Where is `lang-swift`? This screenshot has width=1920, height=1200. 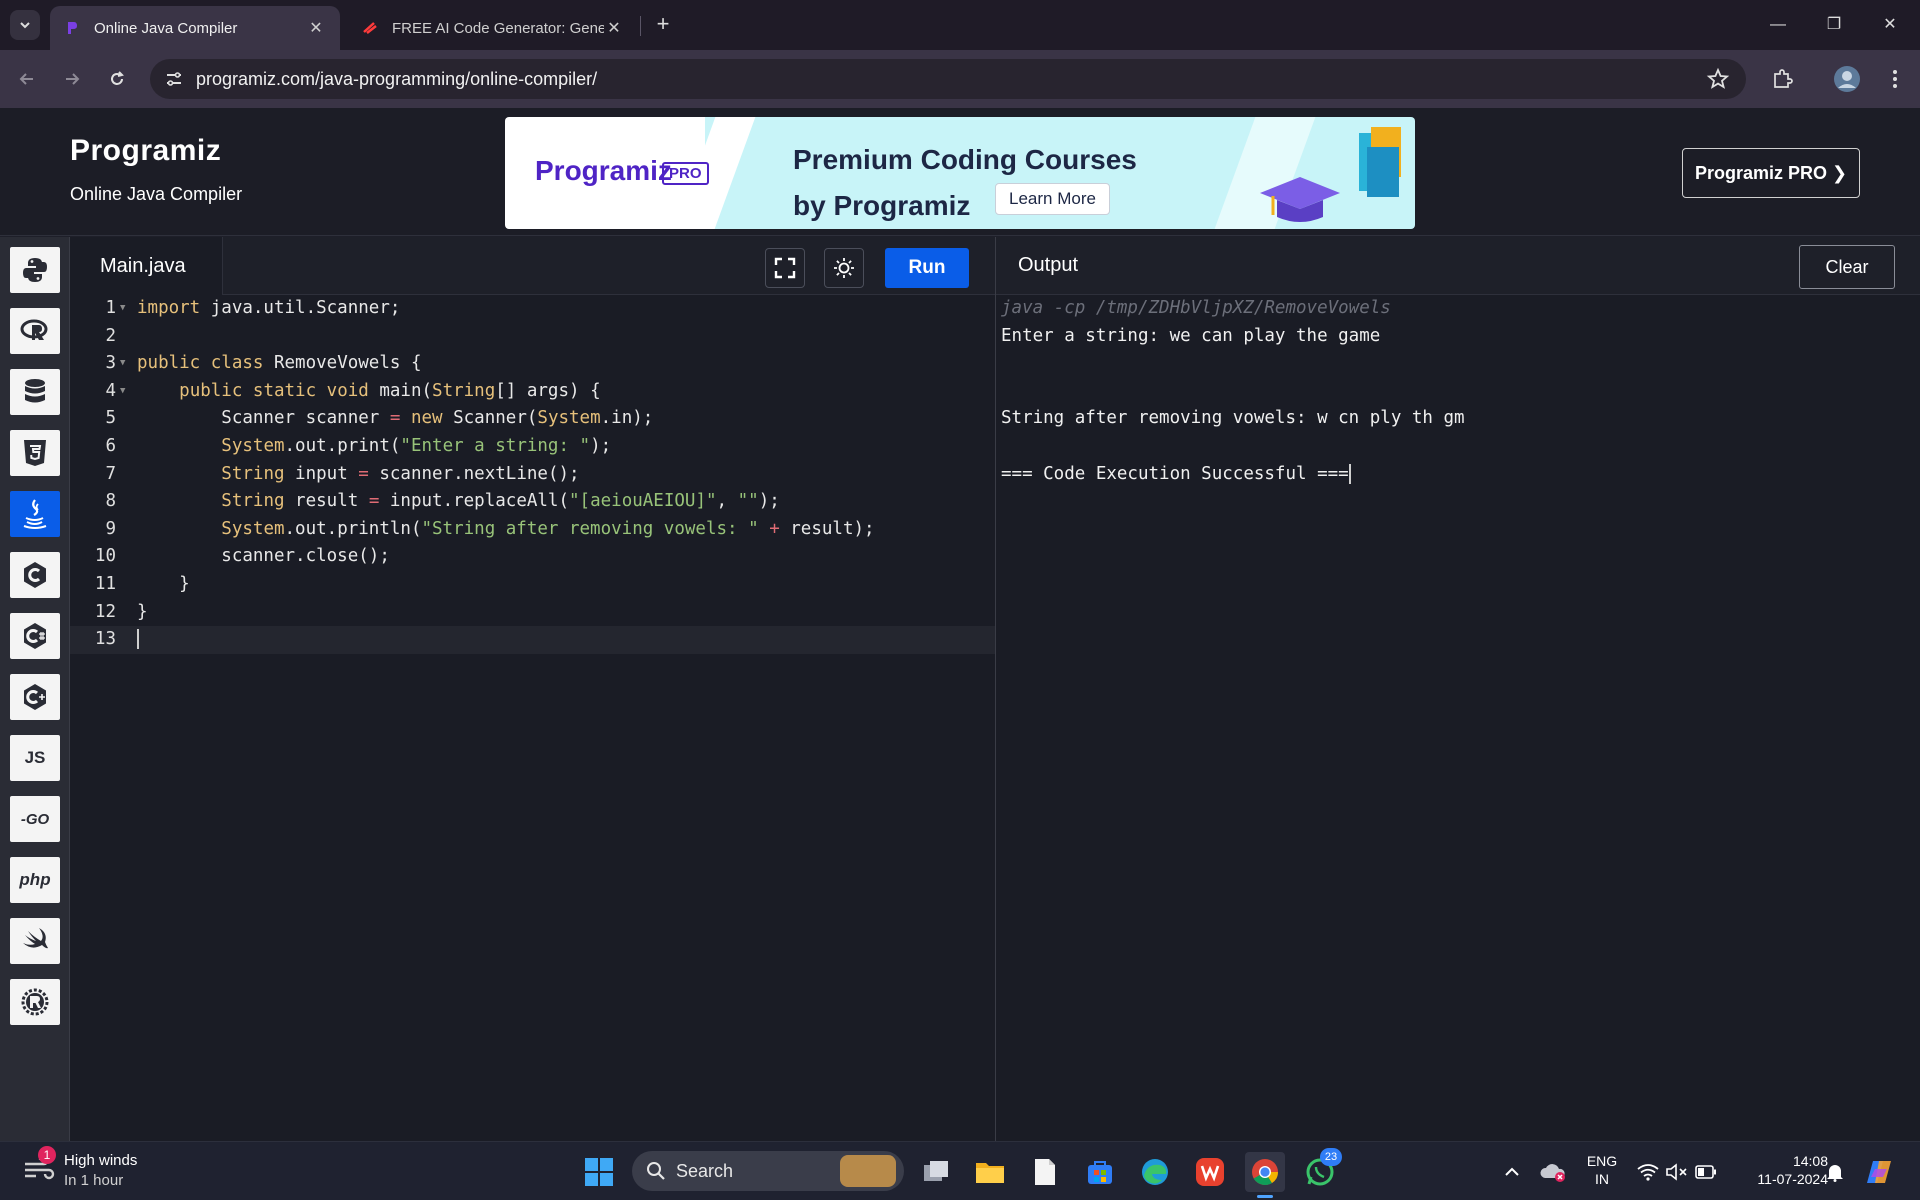 lang-swift is located at coordinates (35, 941).